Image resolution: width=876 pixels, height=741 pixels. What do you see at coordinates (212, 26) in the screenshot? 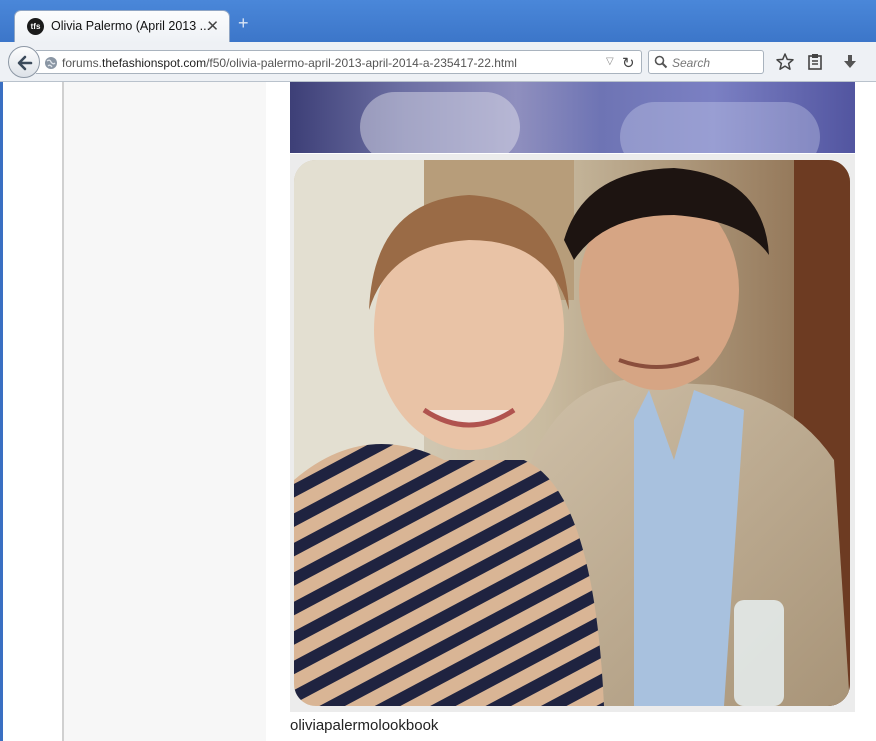
I see `tab-close-icon: ✕` at bounding box center [212, 26].